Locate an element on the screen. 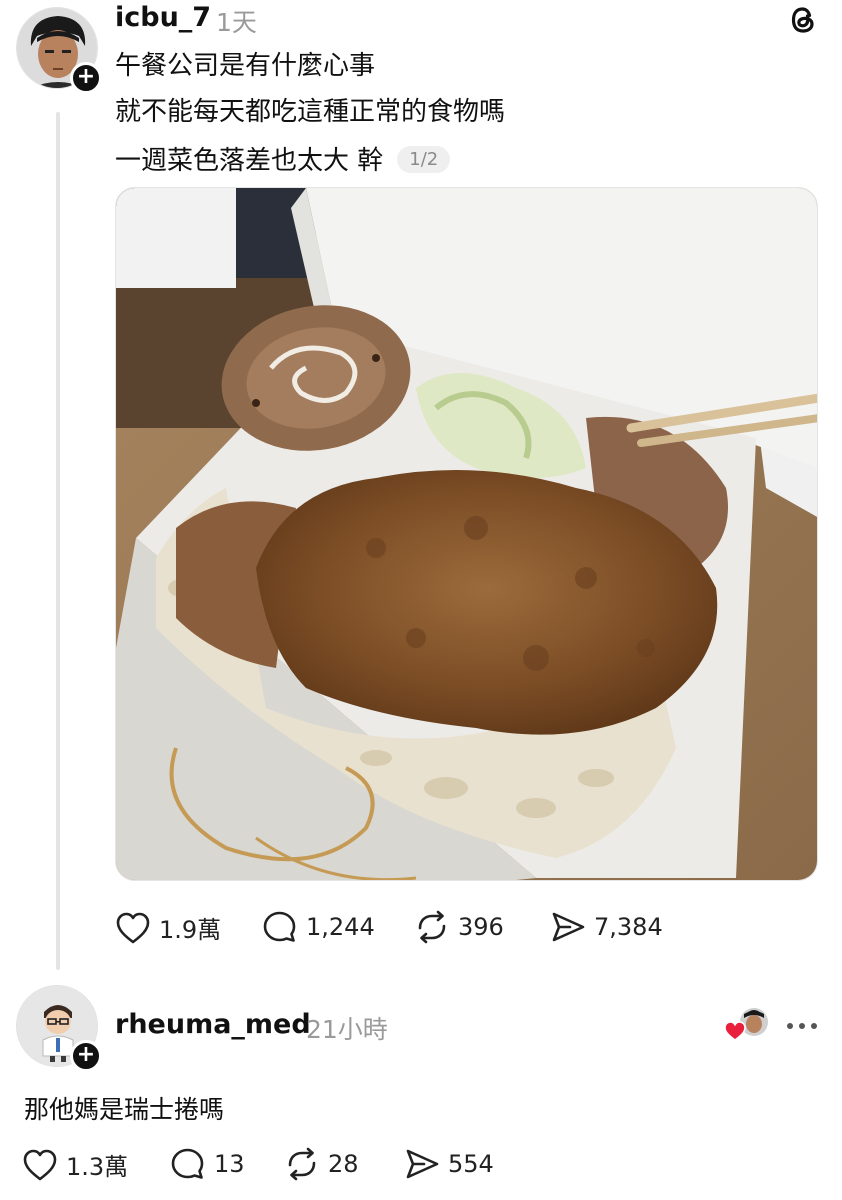  reply-button: 1,244 is located at coordinates (318, 927).